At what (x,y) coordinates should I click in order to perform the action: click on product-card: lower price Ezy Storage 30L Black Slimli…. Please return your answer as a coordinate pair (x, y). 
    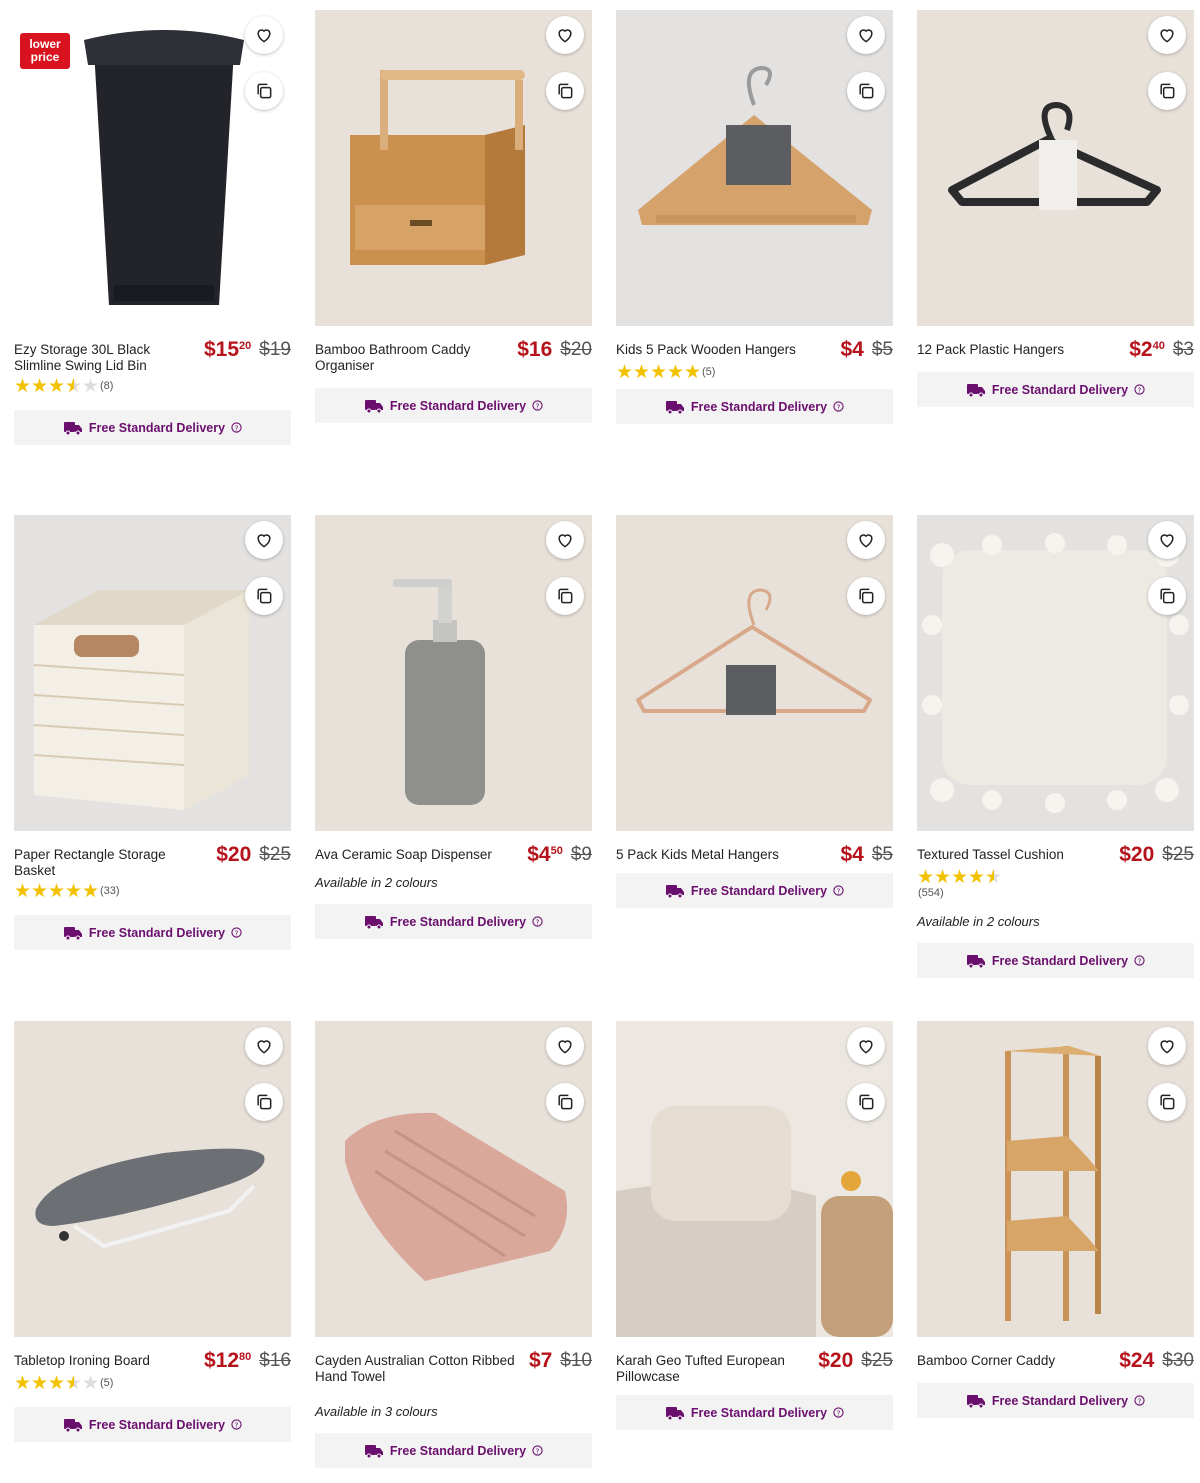
    Looking at the image, I should click on (152, 227).